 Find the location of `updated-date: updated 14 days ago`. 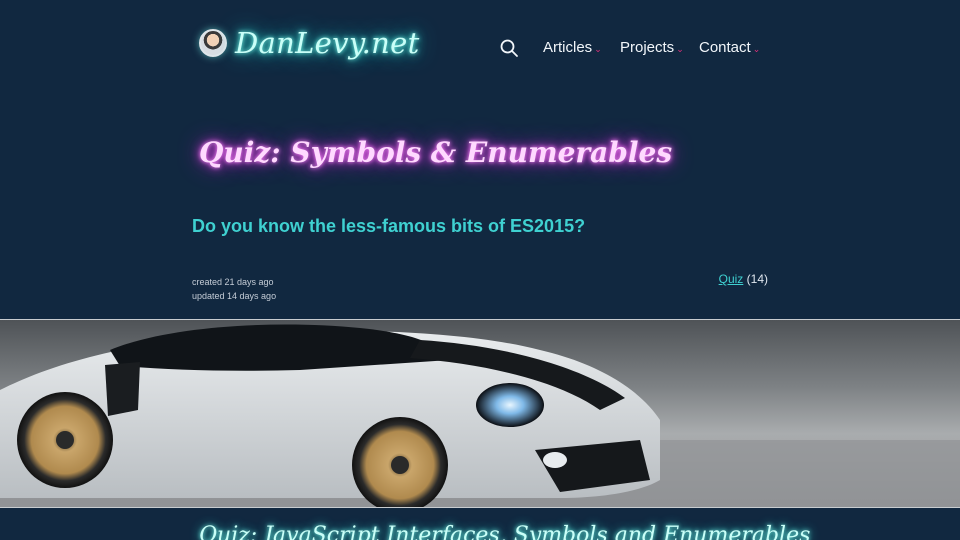

updated-date: updated 14 days ago is located at coordinates (234, 296).